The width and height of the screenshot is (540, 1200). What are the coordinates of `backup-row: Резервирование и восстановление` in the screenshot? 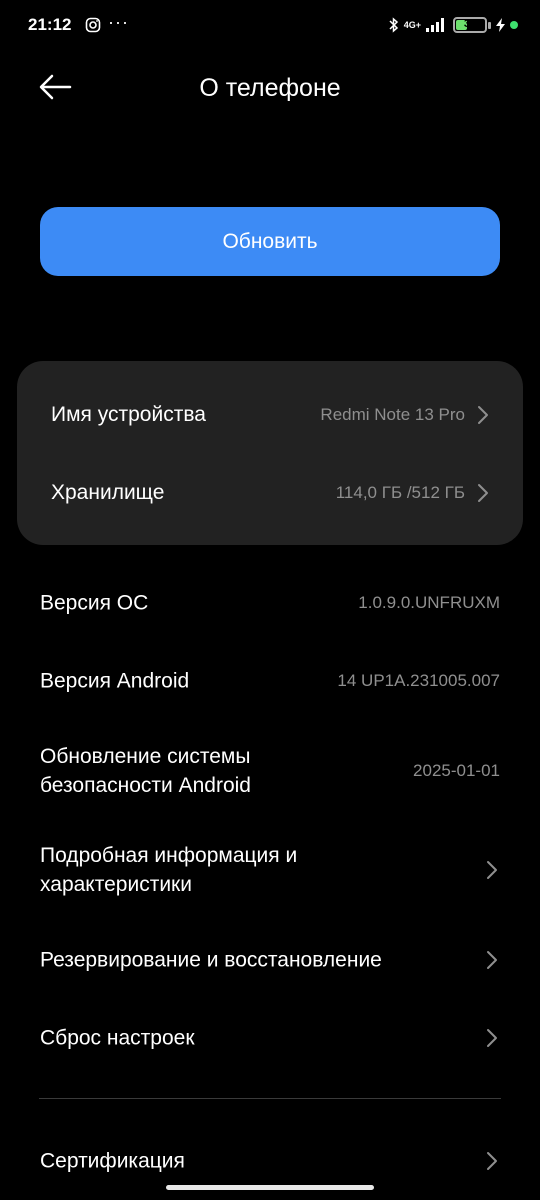 It's located at (270, 960).